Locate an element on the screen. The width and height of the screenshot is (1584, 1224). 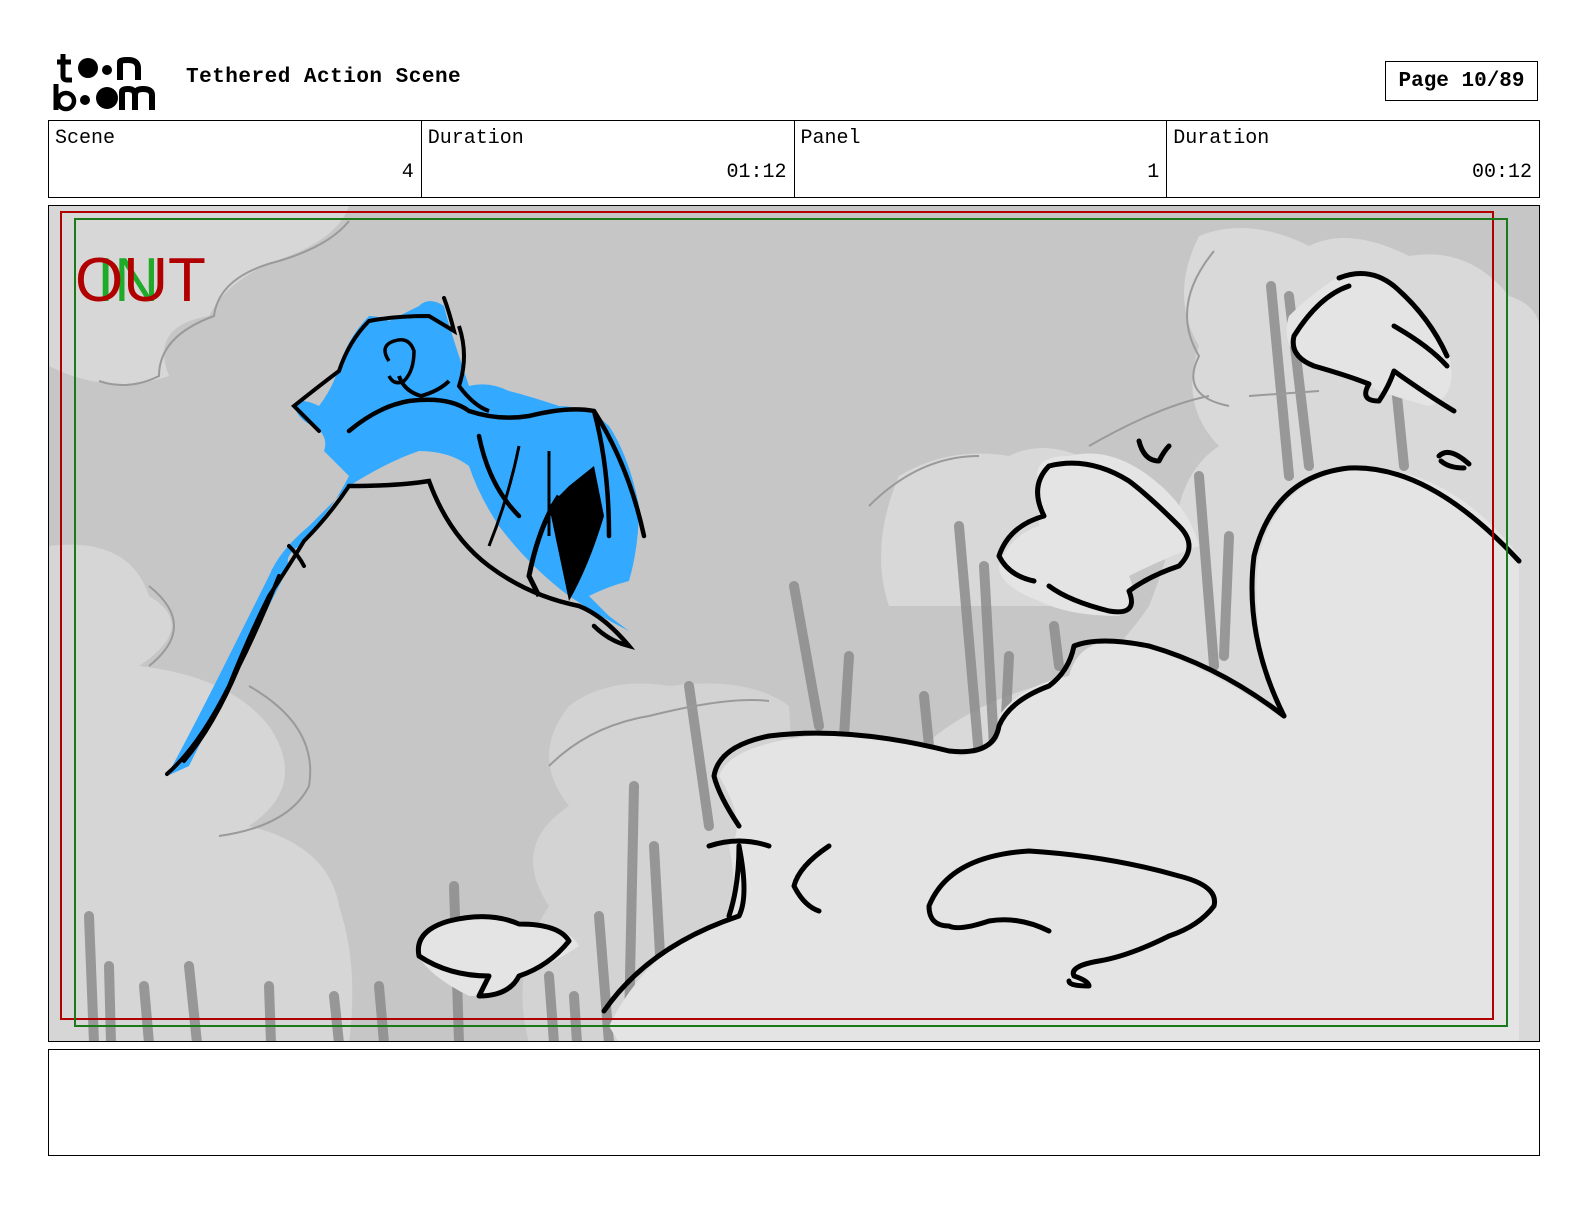
panel-label: Panel is located at coordinates (830, 138).